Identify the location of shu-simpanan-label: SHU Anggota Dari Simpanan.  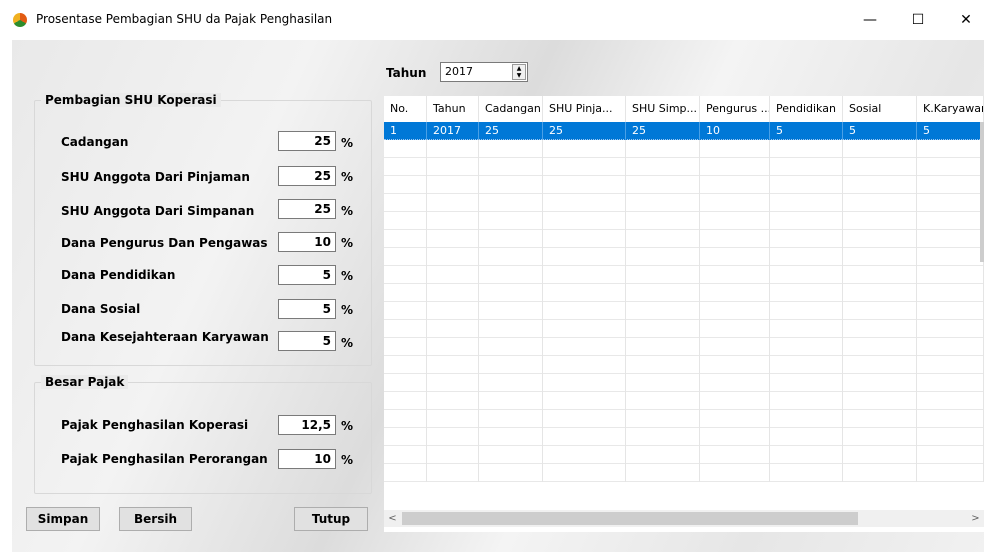
(158, 211).